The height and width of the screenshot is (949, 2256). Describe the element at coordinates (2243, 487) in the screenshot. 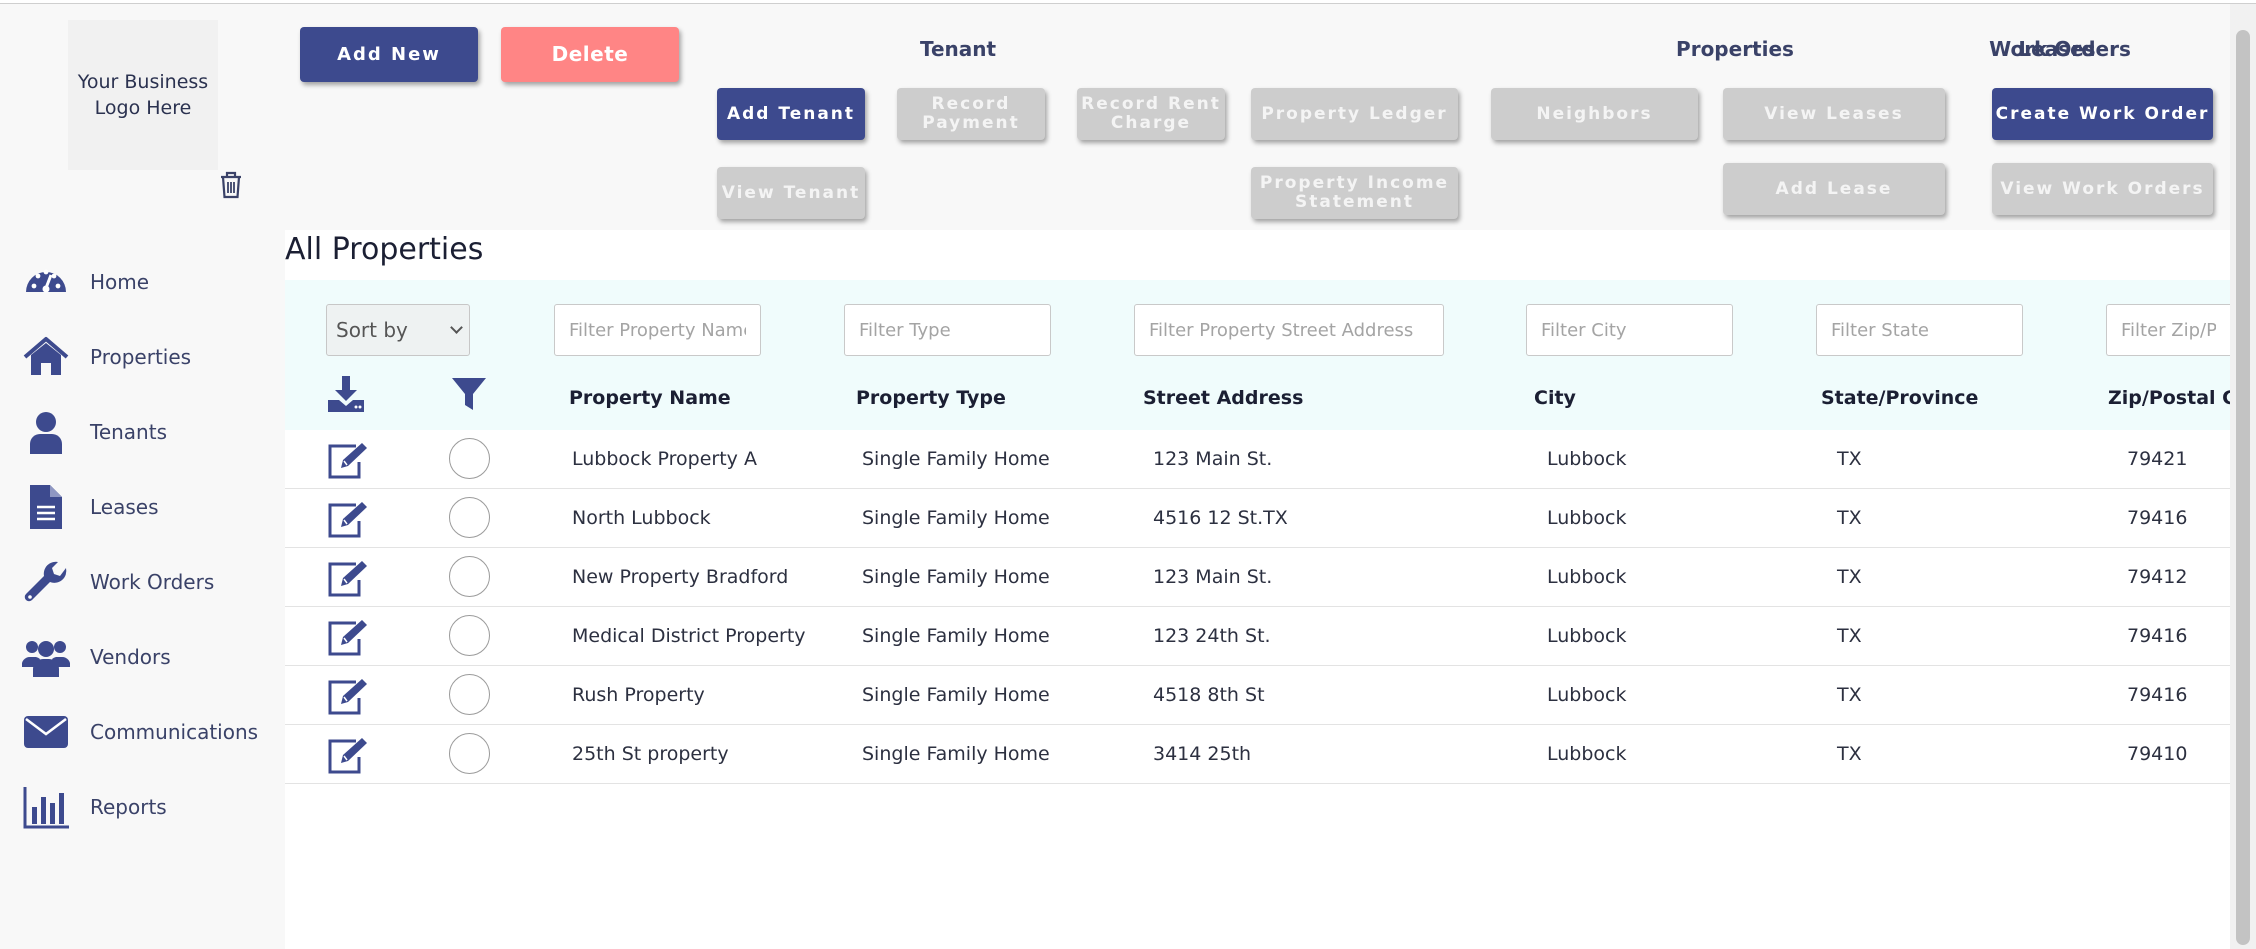

I see `scrollbar-thumb` at that location.